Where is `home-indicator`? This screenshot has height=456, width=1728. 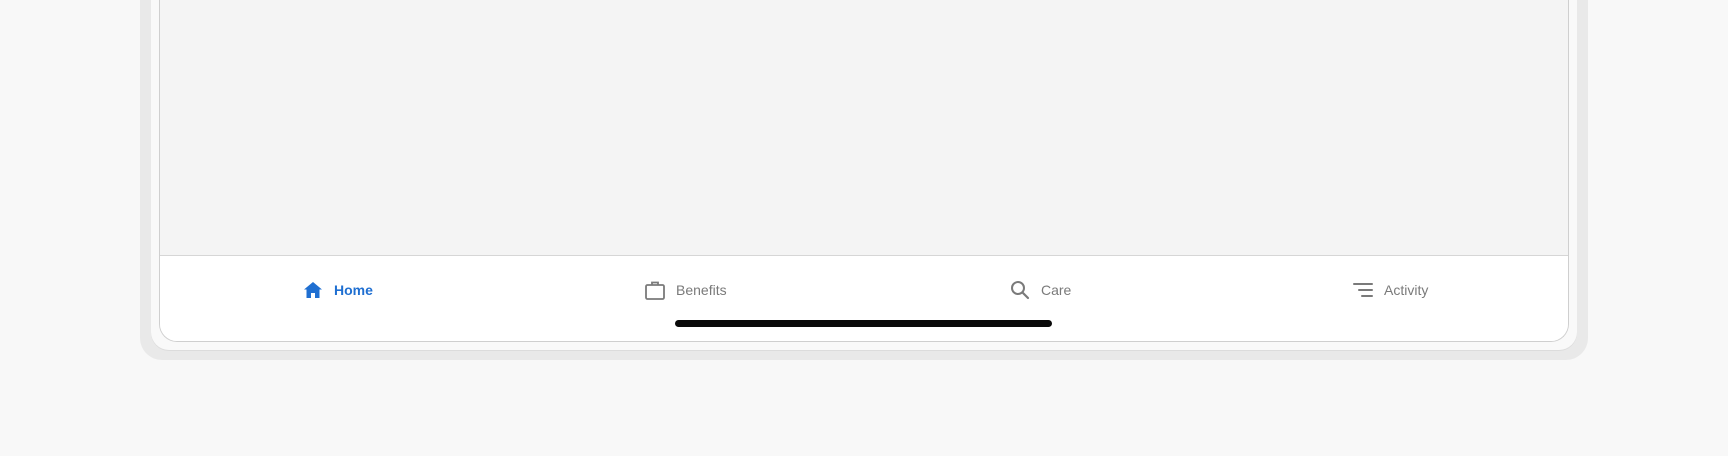 home-indicator is located at coordinates (863, 323).